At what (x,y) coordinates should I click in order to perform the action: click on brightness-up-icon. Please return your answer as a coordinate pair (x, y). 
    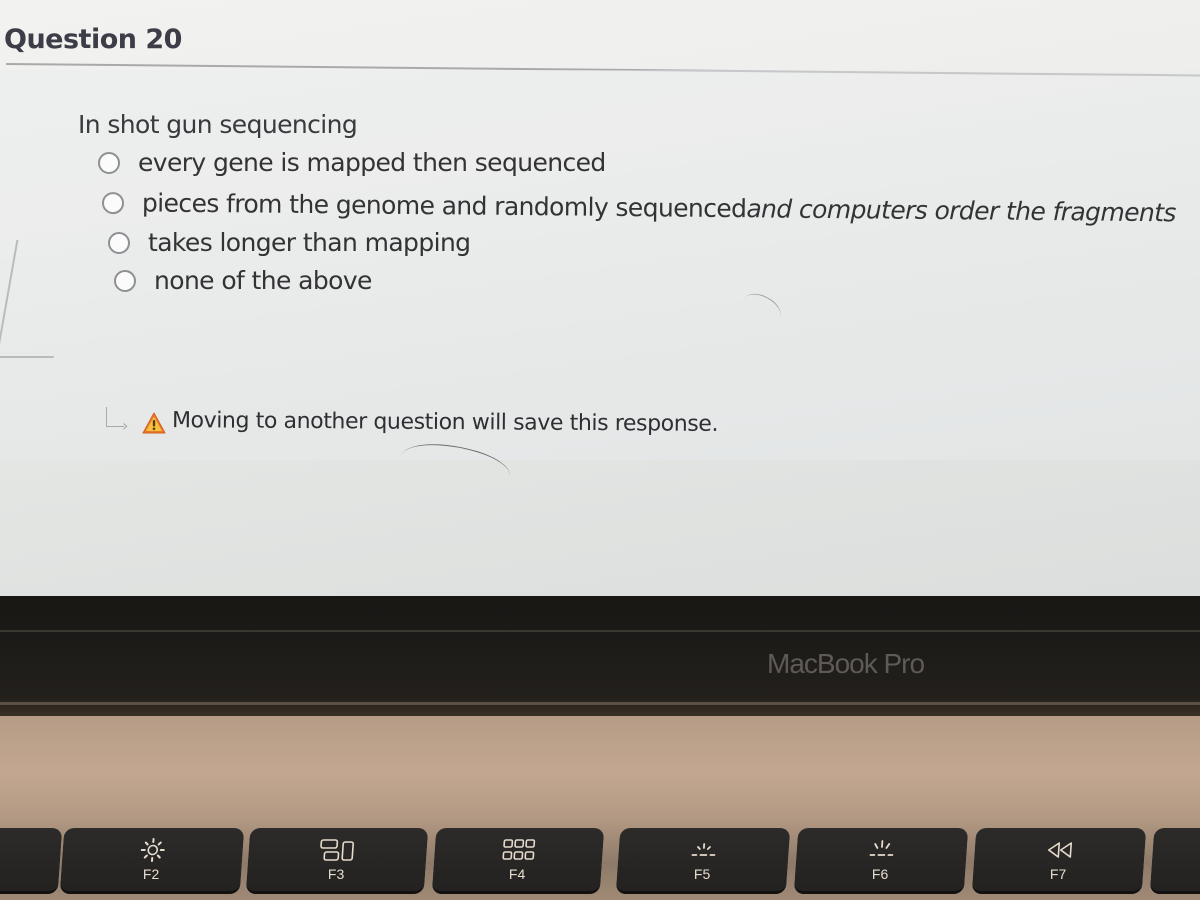
    Looking at the image, I should click on (152, 850).